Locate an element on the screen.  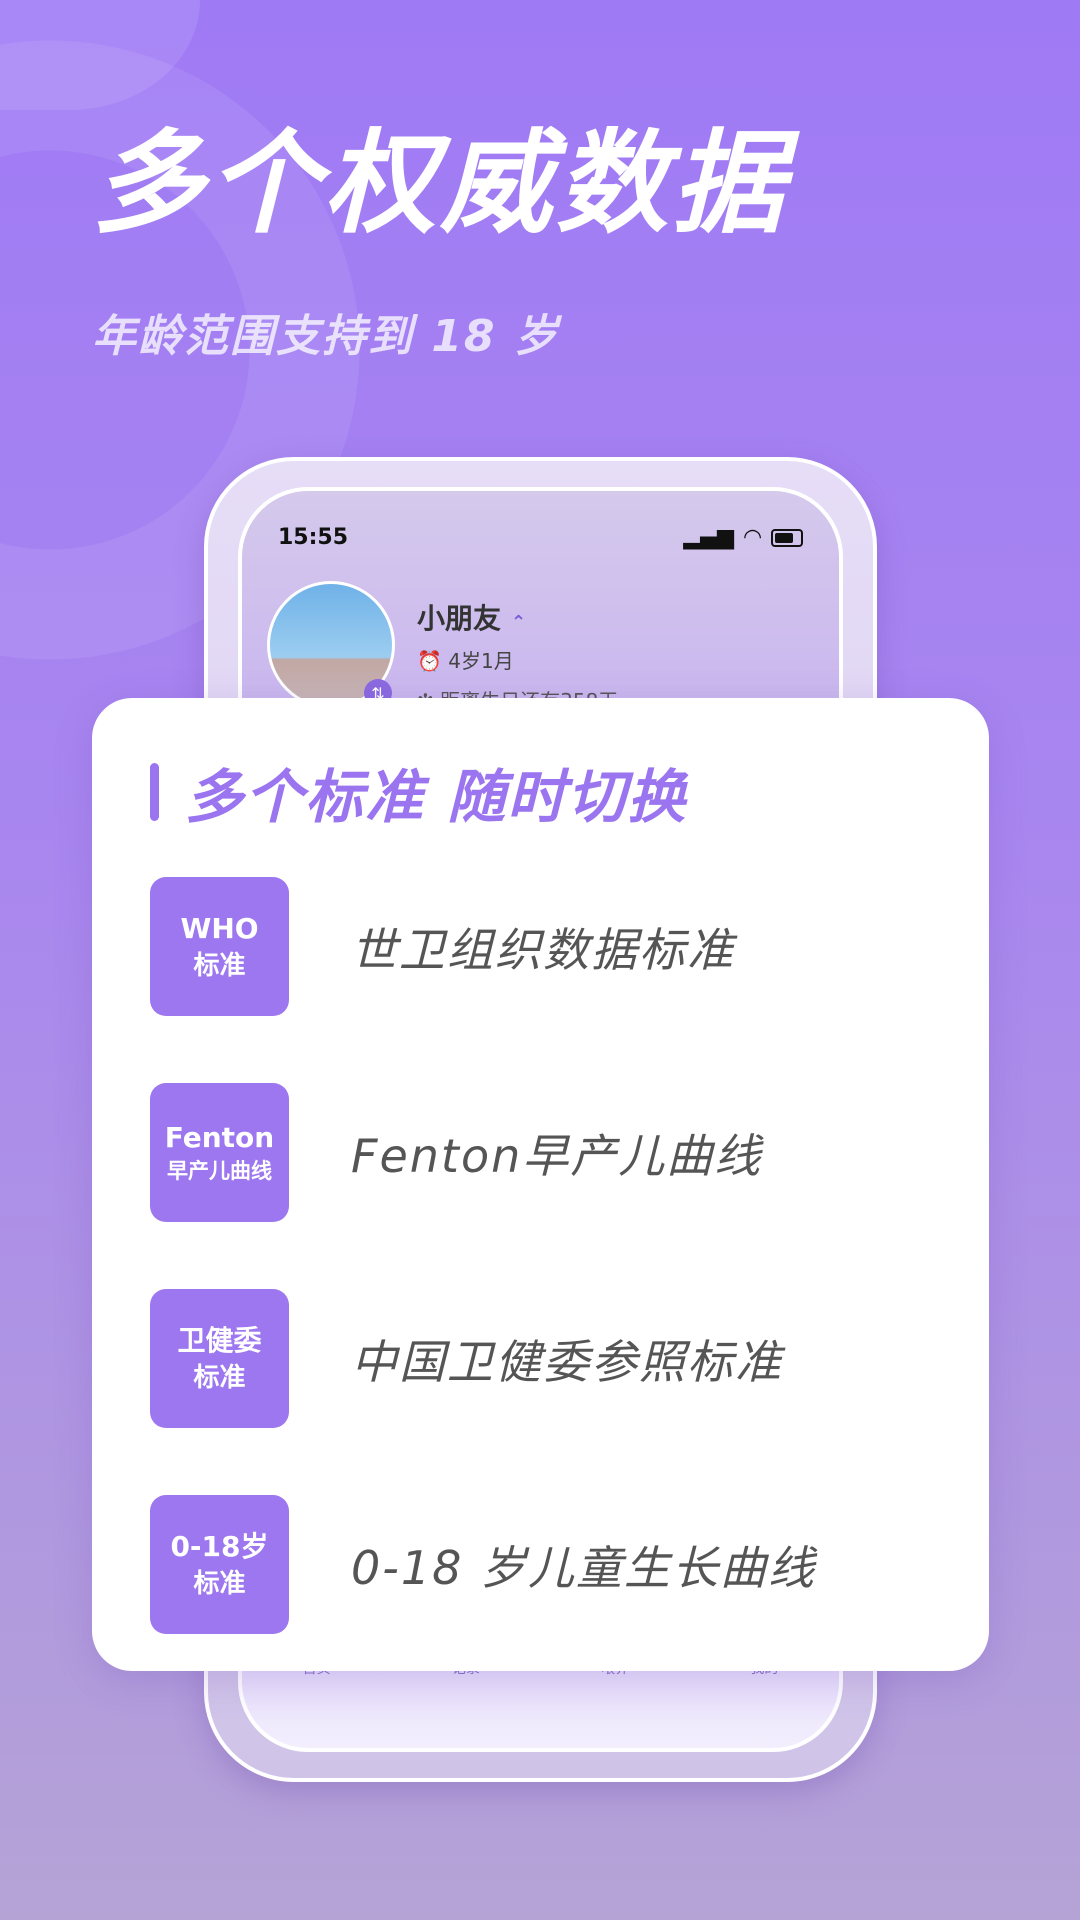
standard-item-who: WHO 标准 世卫组织数据标准 is located at coordinates (442, 946).